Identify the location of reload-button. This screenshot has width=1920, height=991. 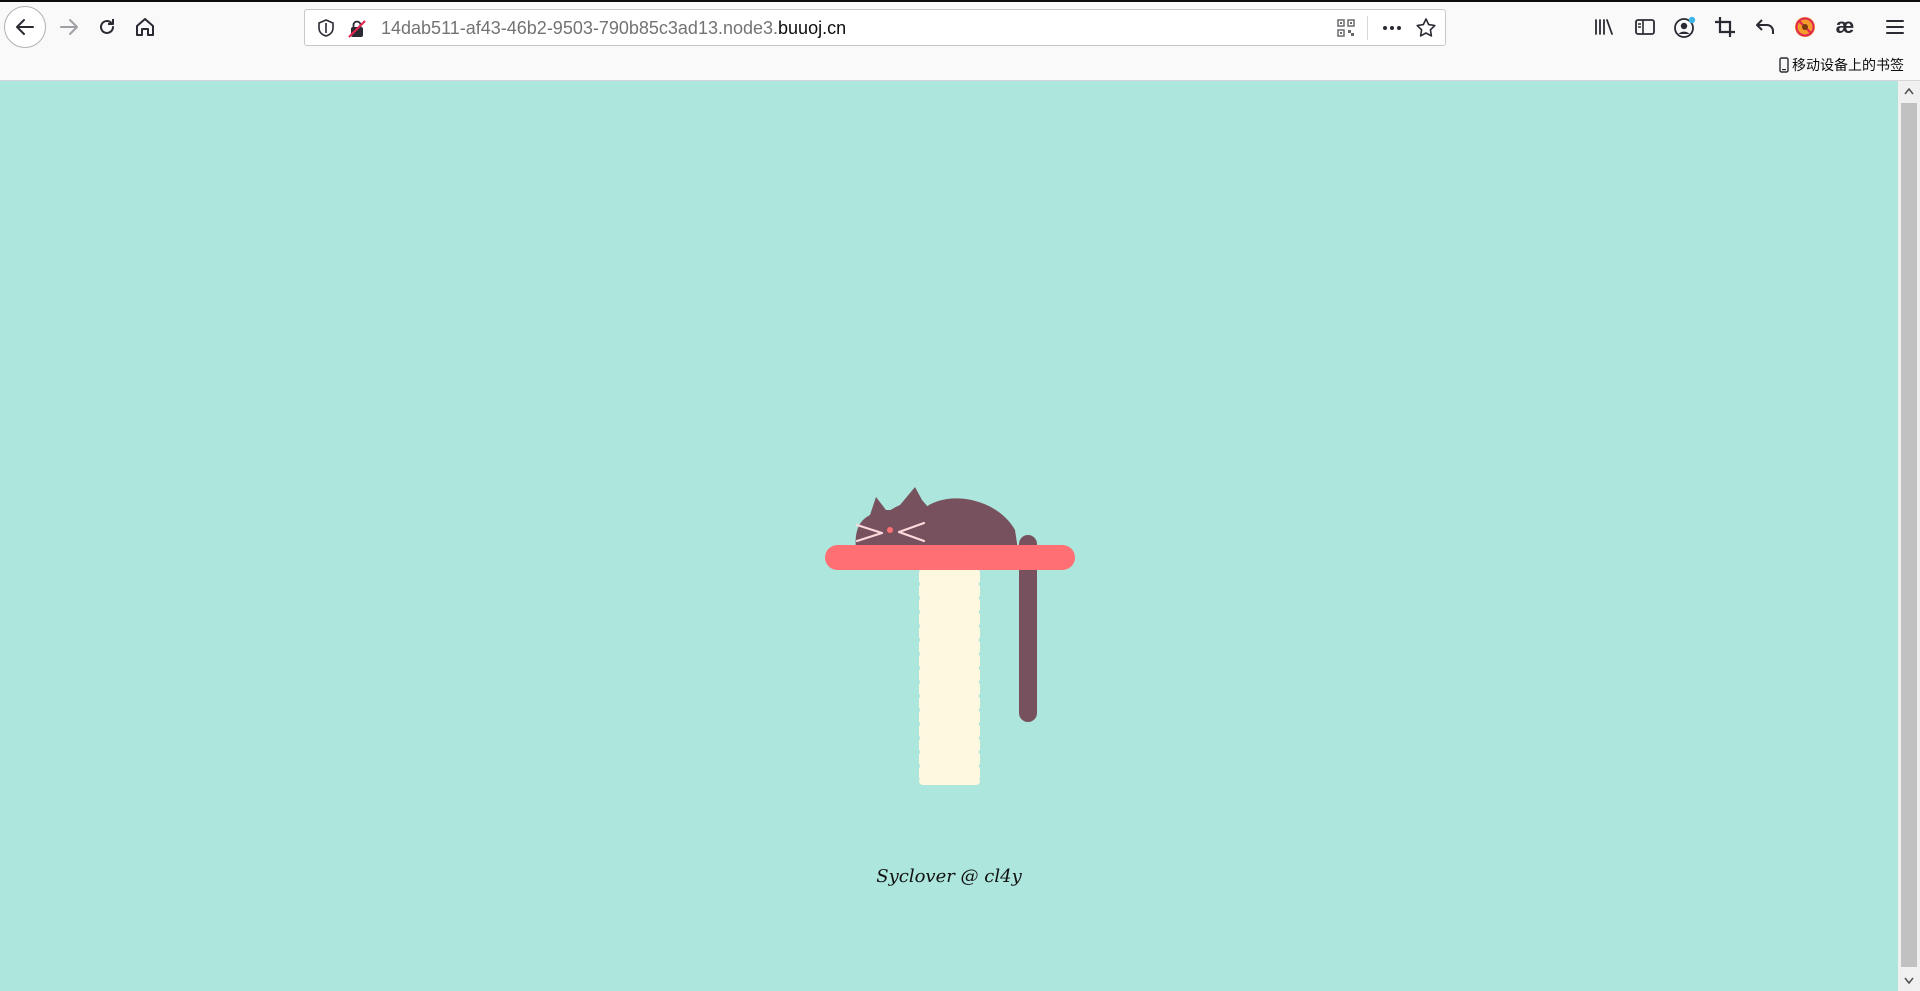
(107, 27).